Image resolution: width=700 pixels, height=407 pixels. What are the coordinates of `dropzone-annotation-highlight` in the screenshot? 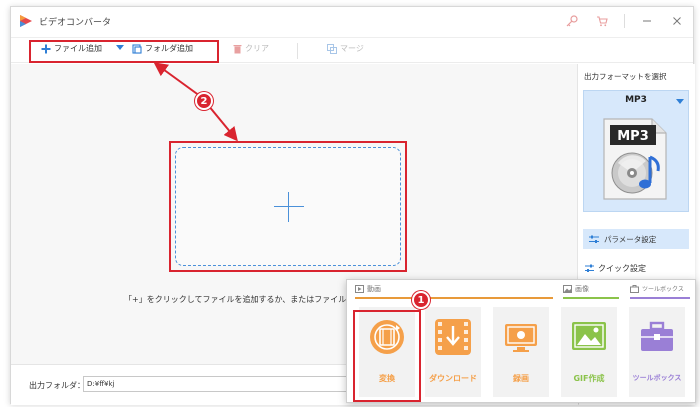 It's located at (288, 206).